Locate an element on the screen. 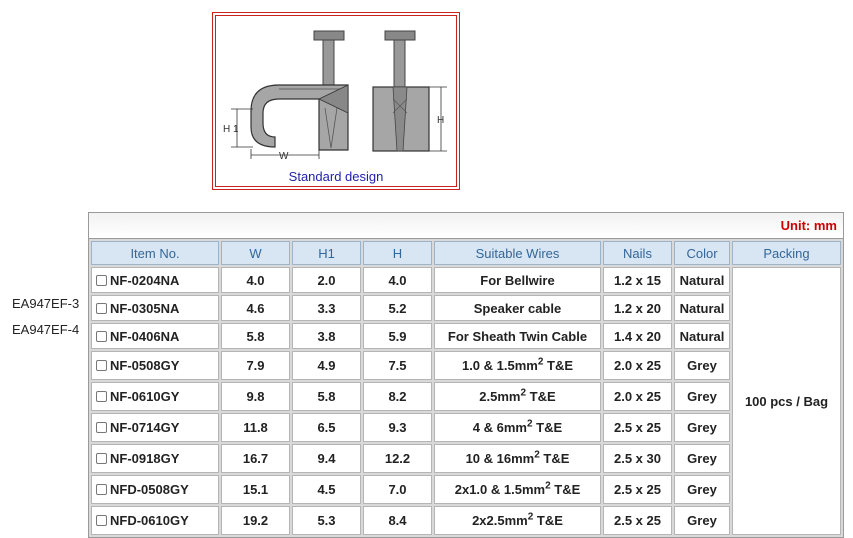  w-cell: 15.1 is located at coordinates (255, 489).